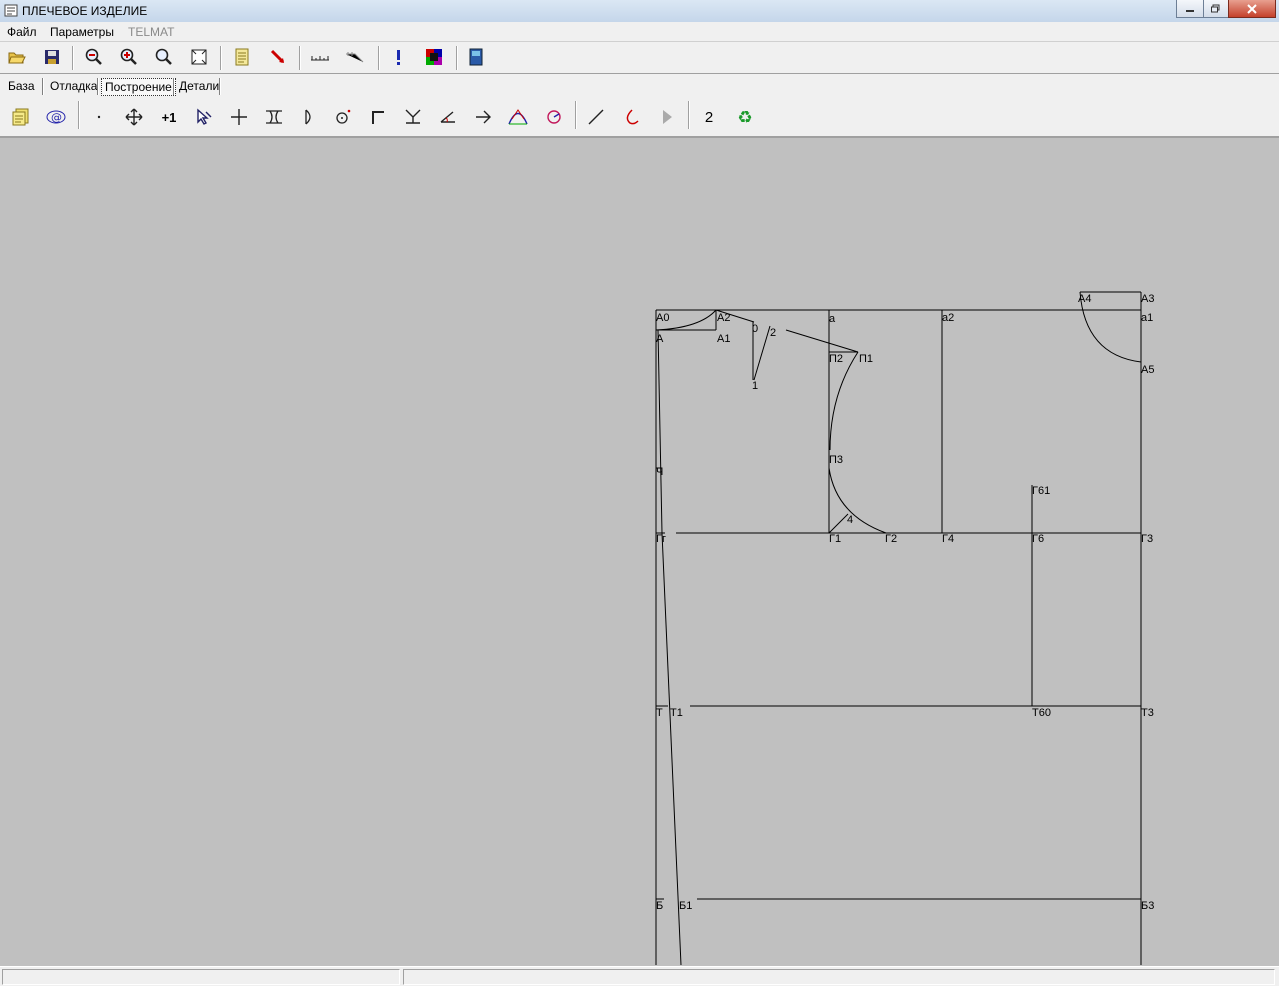 The width and height of the screenshot is (1279, 986). What do you see at coordinates (667, 117) in the screenshot?
I see `play-button` at bounding box center [667, 117].